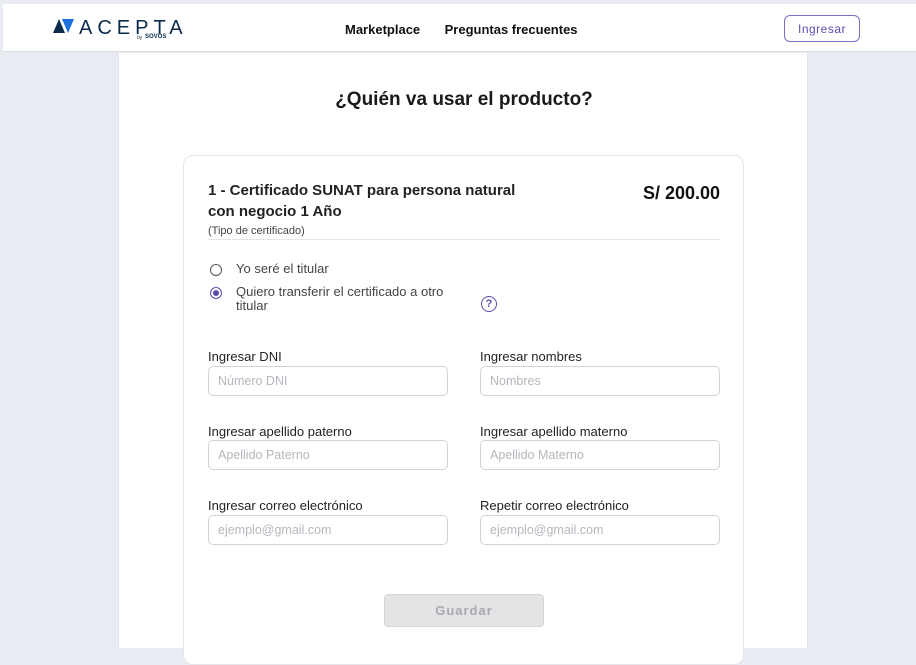  Describe the element at coordinates (489, 304) in the screenshot. I see `question-circle-icon: ?` at that location.